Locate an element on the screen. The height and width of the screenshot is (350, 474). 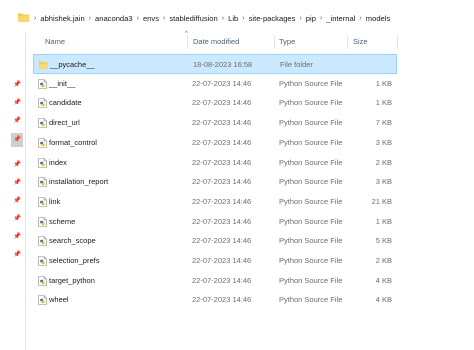
breadcrumb-item: envs is located at coordinates (151, 18).